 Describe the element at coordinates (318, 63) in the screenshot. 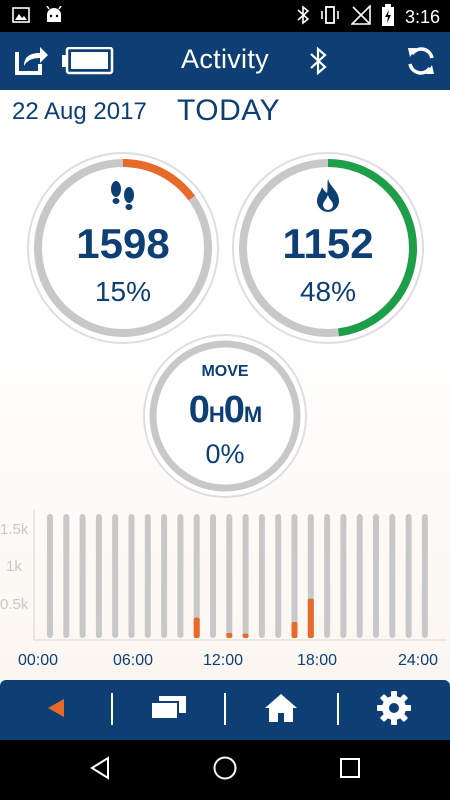

I see `bluetooth-status-icon` at that location.